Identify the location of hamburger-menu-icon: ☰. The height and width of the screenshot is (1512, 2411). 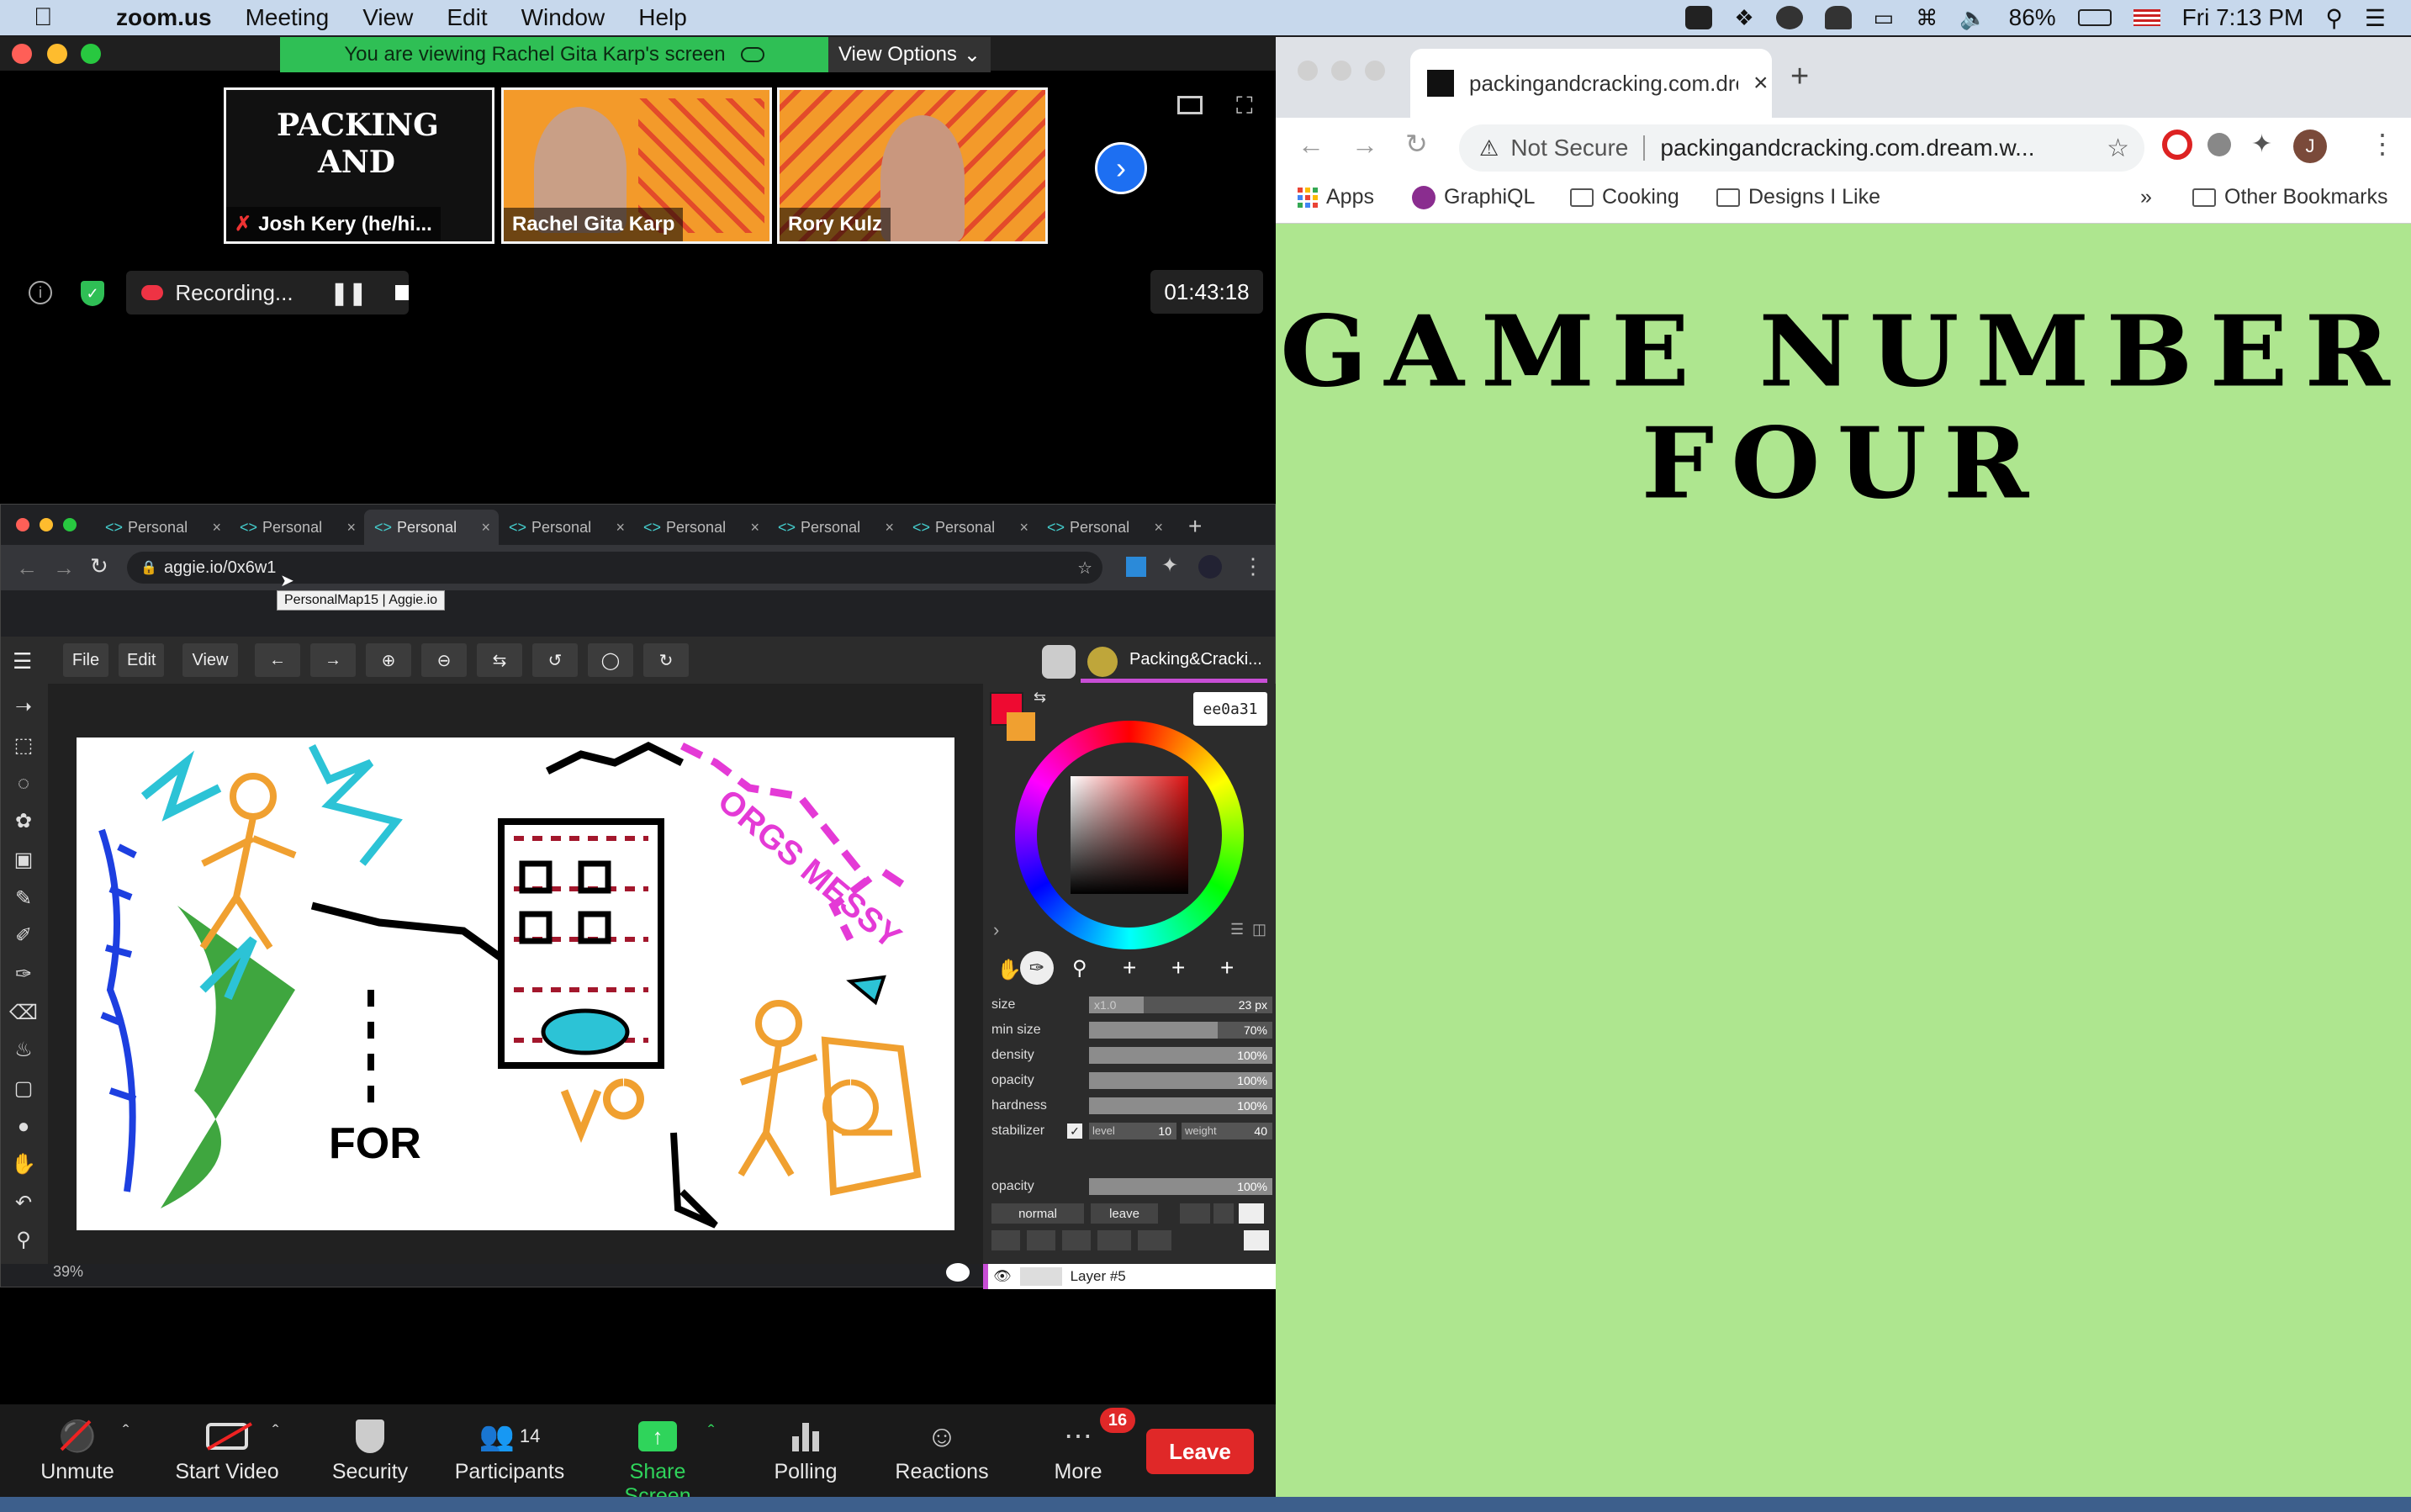
(22, 661).